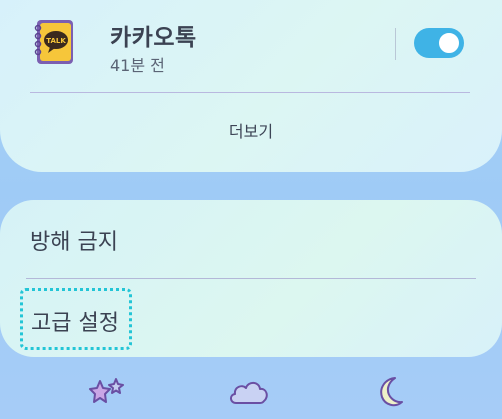  I want to click on kakaotalk-app-icon: TALK, so click(54, 42).